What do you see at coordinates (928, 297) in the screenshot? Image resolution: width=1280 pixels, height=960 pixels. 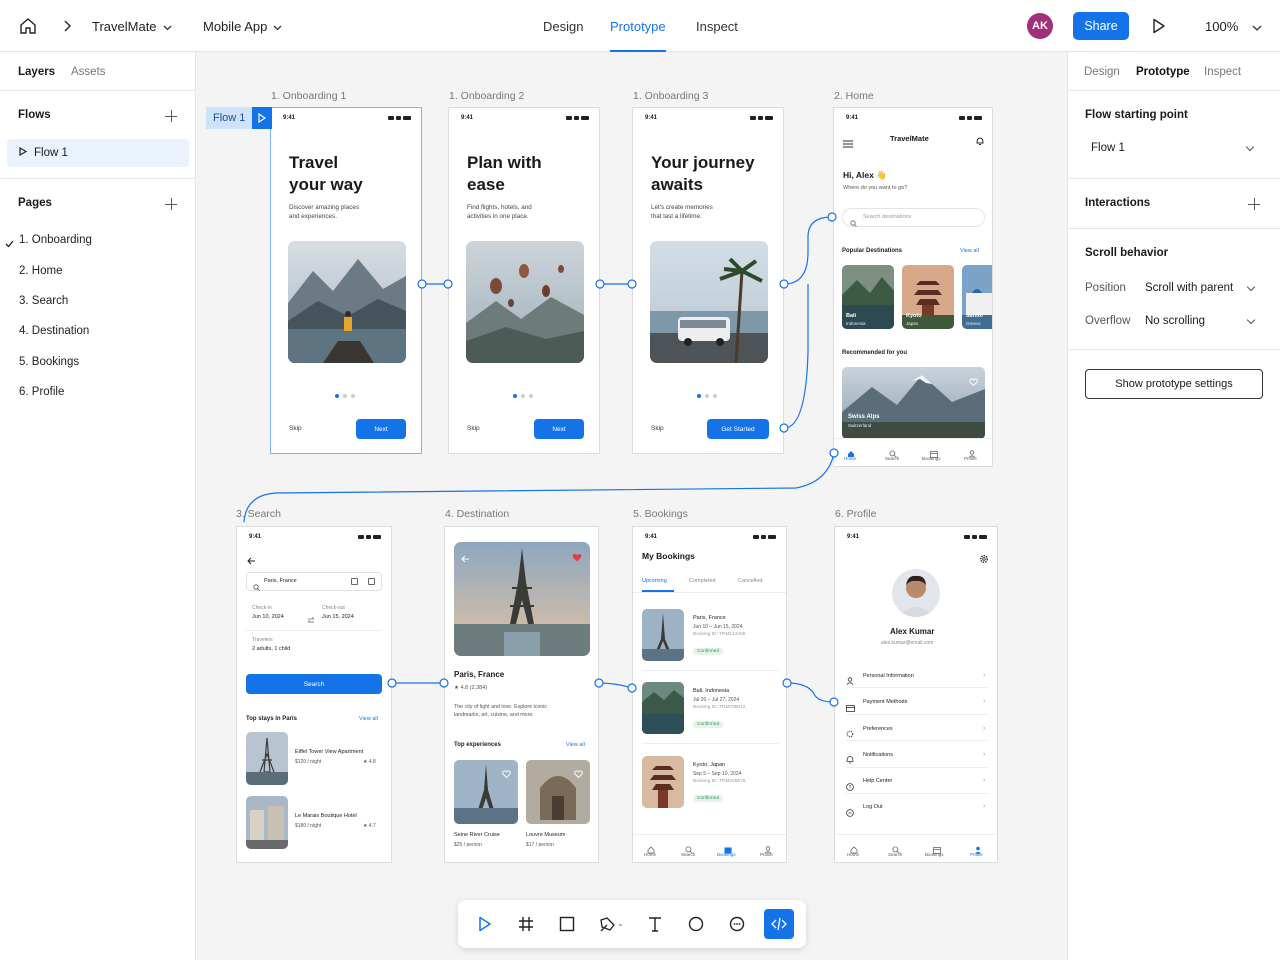 I see `destination-card-kyoto: Kyoto Japan` at bounding box center [928, 297].